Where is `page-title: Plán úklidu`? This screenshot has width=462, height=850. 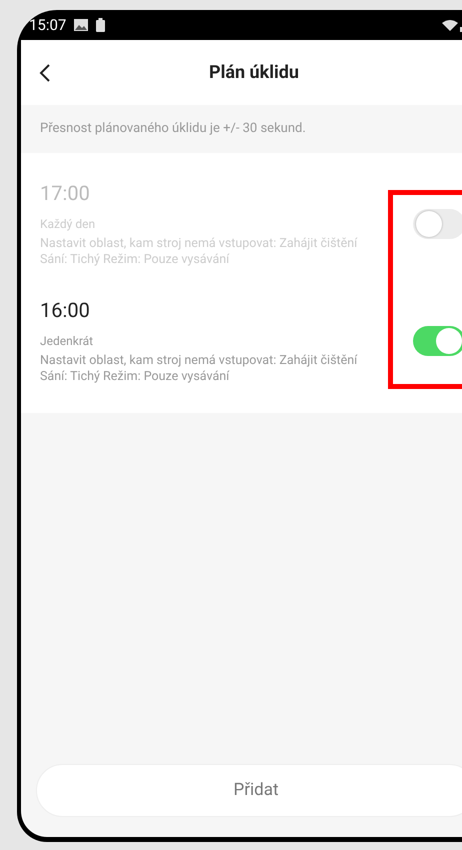 page-title: Plán úklidu is located at coordinates (254, 73).